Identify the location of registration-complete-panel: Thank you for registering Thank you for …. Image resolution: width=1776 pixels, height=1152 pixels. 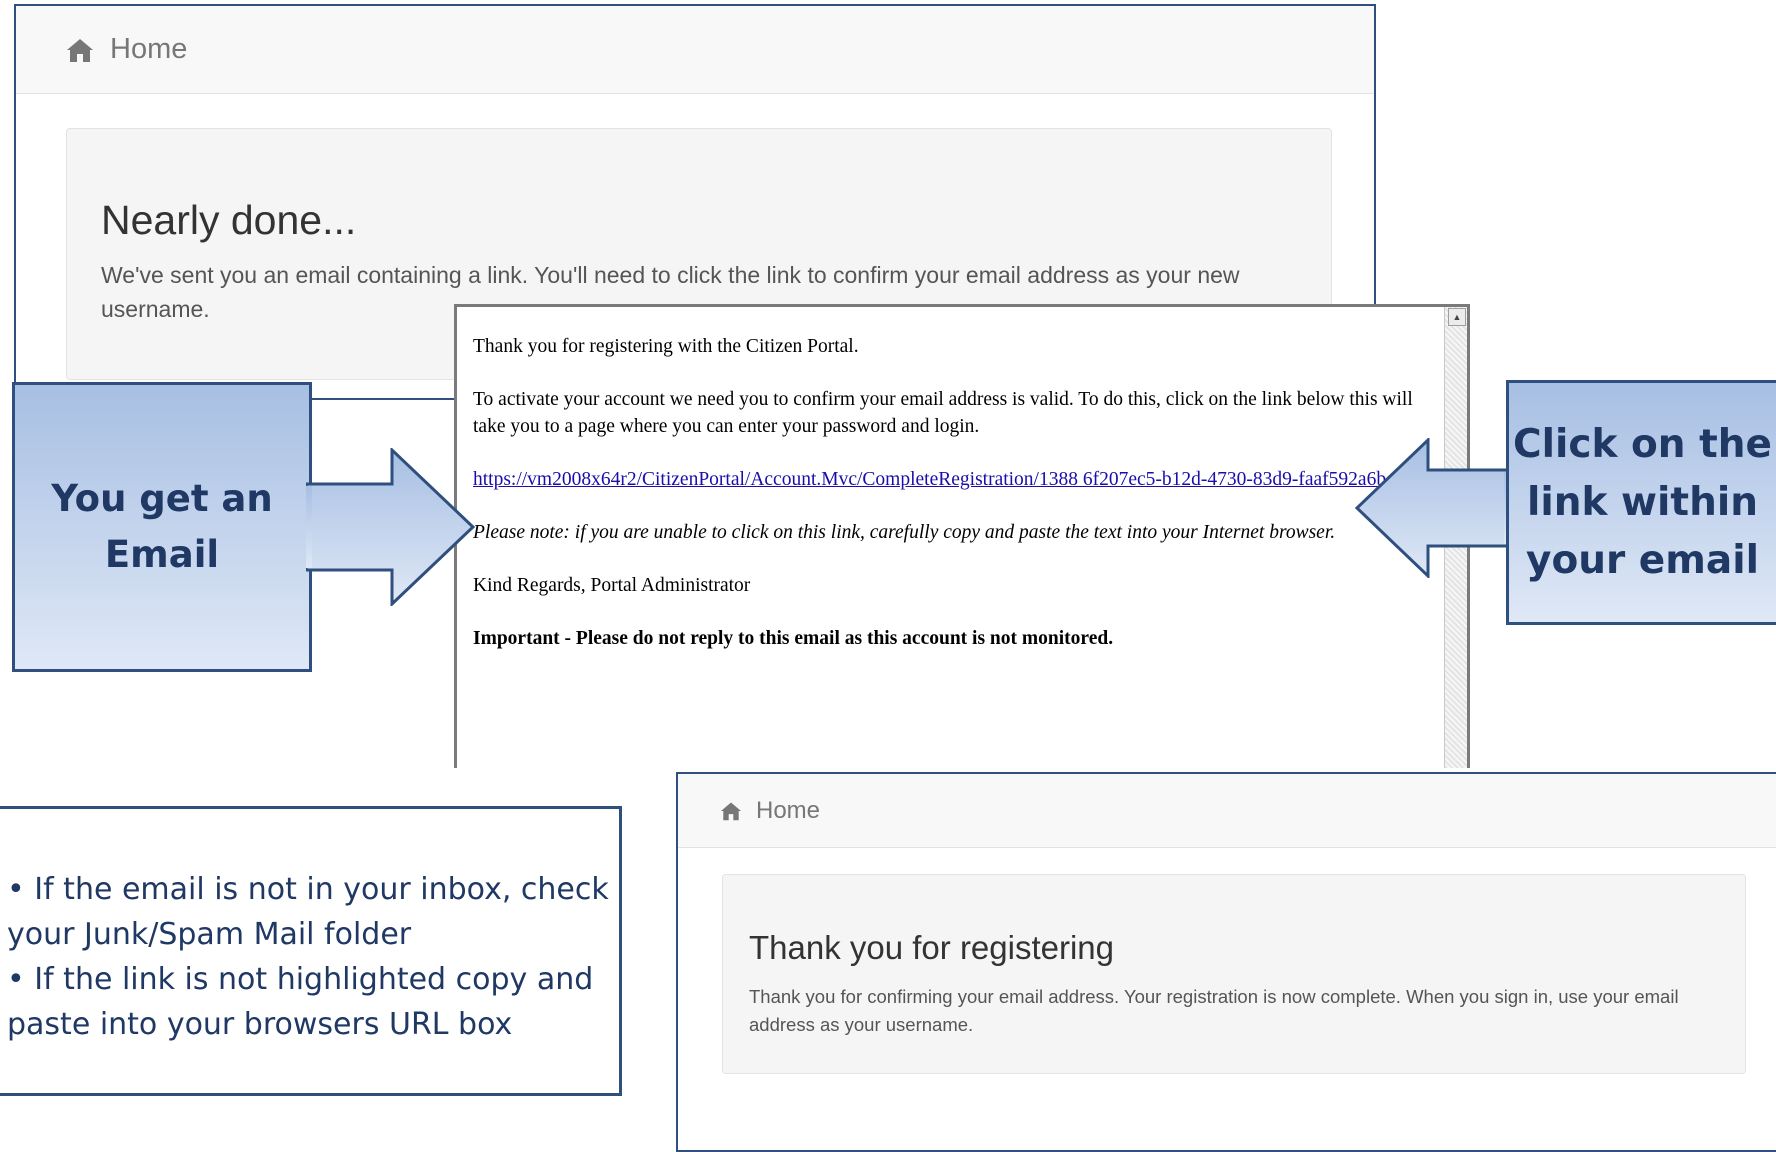
(1234, 974).